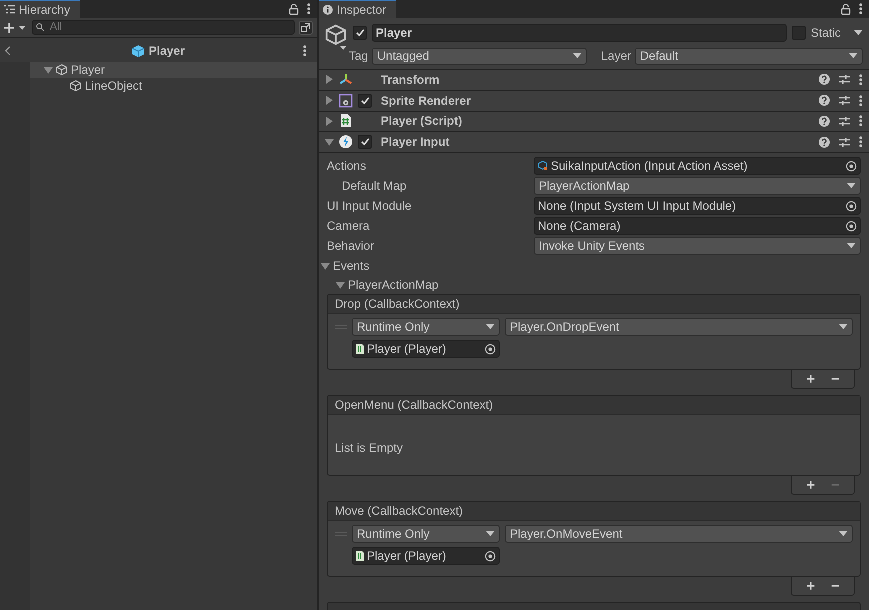 This screenshot has height=610, width=869. What do you see at coordinates (415, 143) in the screenshot?
I see `component-name: Player Input` at bounding box center [415, 143].